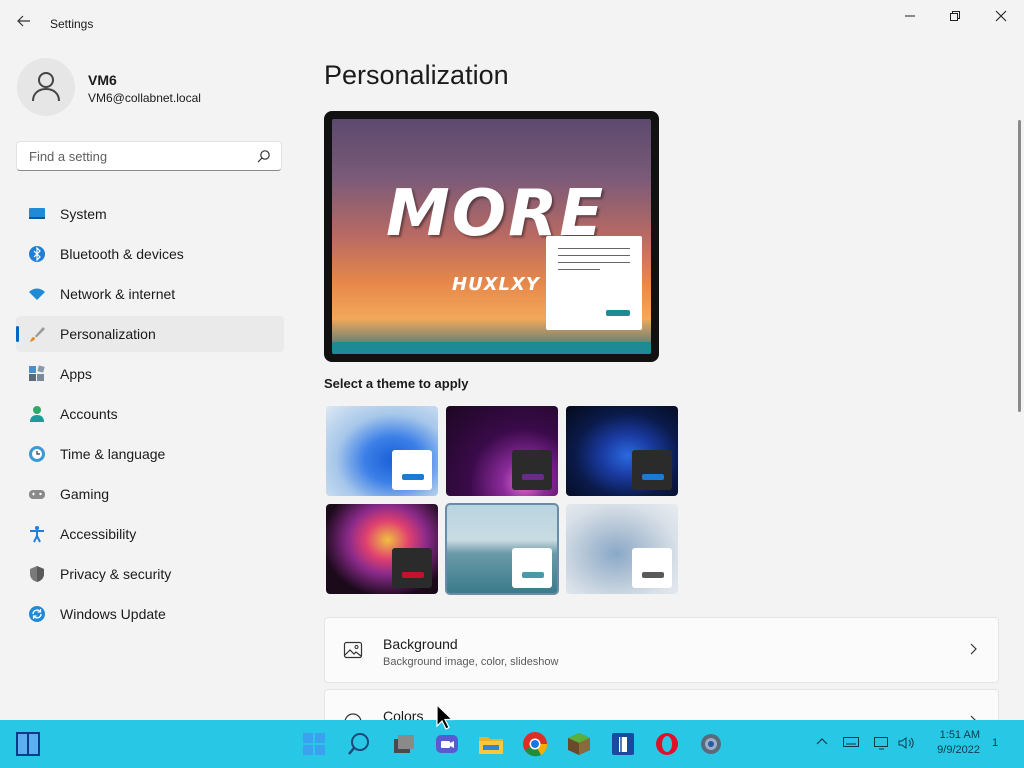  Describe the element at coordinates (711, 744) in the screenshot. I see `settings-gear-icon` at that location.